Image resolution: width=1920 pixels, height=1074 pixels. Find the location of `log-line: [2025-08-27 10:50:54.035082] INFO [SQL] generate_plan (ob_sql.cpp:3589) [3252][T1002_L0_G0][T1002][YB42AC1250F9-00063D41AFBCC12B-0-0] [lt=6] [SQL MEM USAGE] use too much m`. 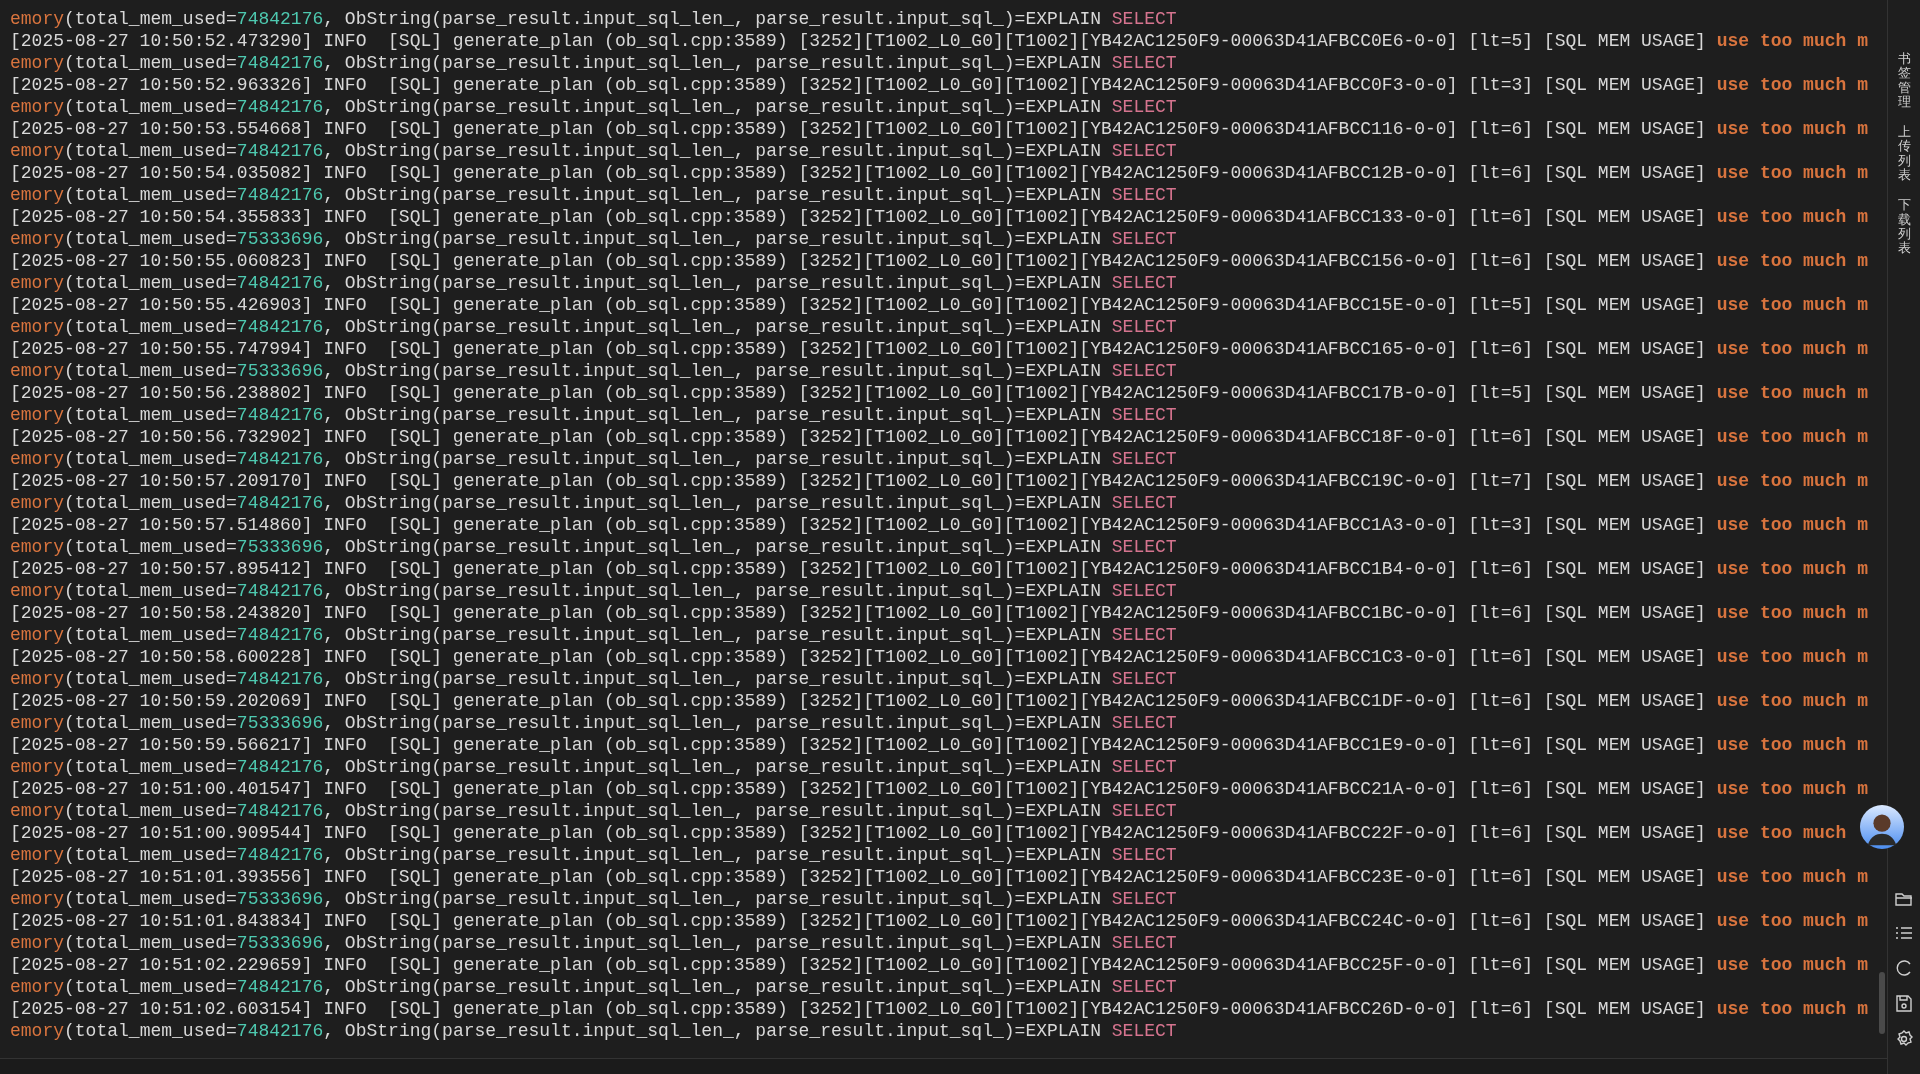

log-line: [2025-08-27 10:50:54.035082] INFO [SQL] generate_plan (ob_sql.cpp:3589) [3252][T1002_L0_G0][T1002][YB42AC1250F9-00063D41AFBCC12B-0-0] [lt=6] [SQL MEM USAGE] use too much m is located at coordinates (939, 173).